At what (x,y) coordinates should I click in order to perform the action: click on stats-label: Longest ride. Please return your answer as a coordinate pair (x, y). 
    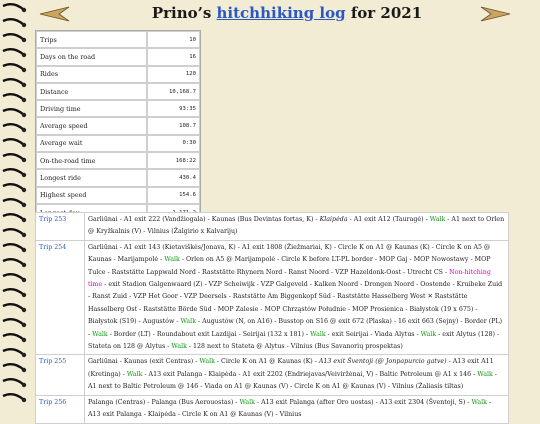
    Looking at the image, I should click on (91, 178).